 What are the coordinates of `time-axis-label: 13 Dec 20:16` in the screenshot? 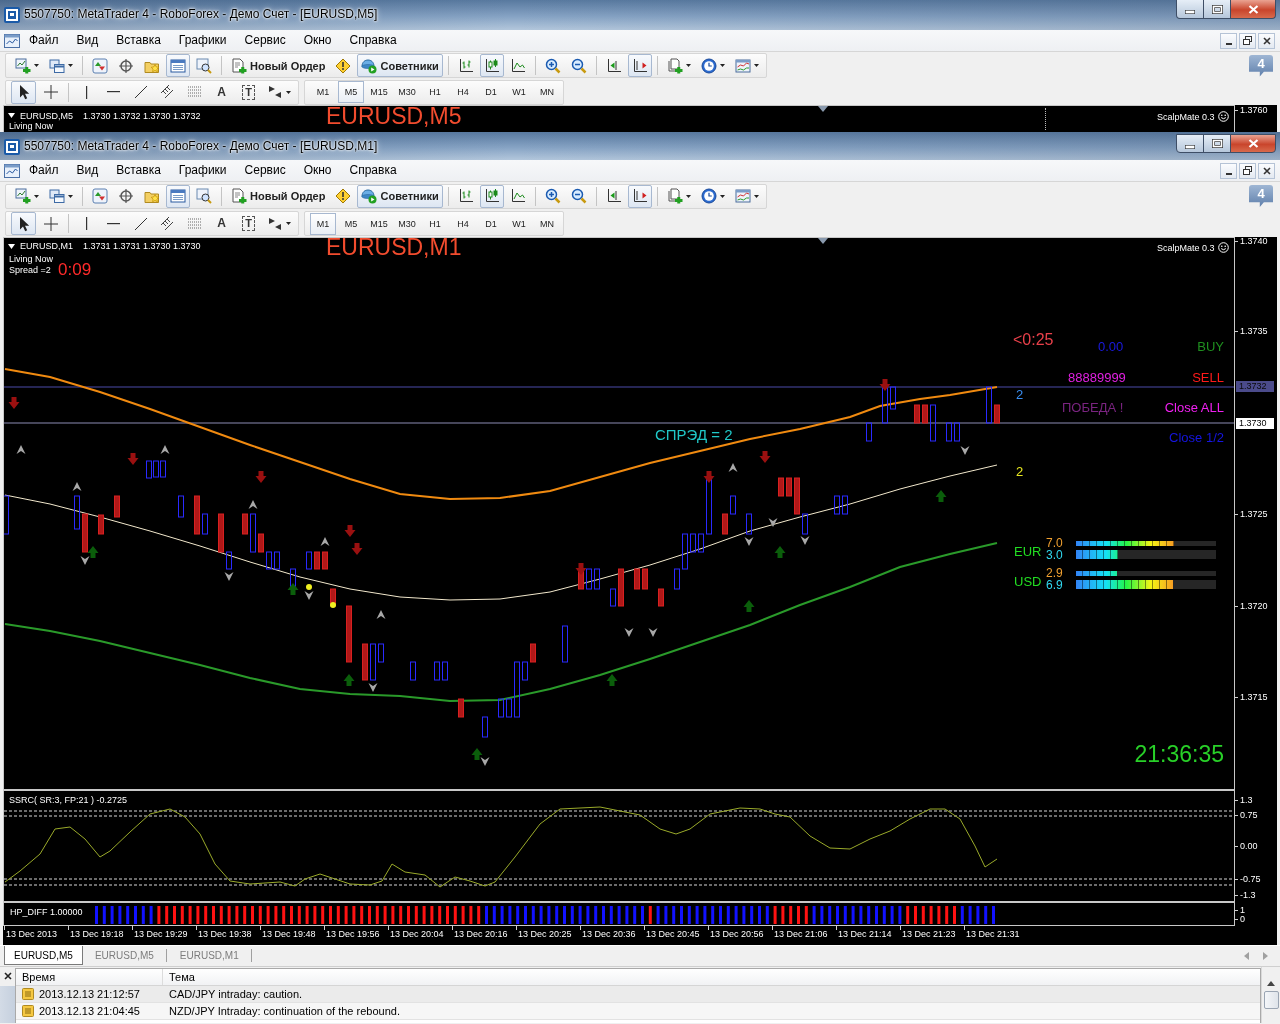 It's located at (481, 934).